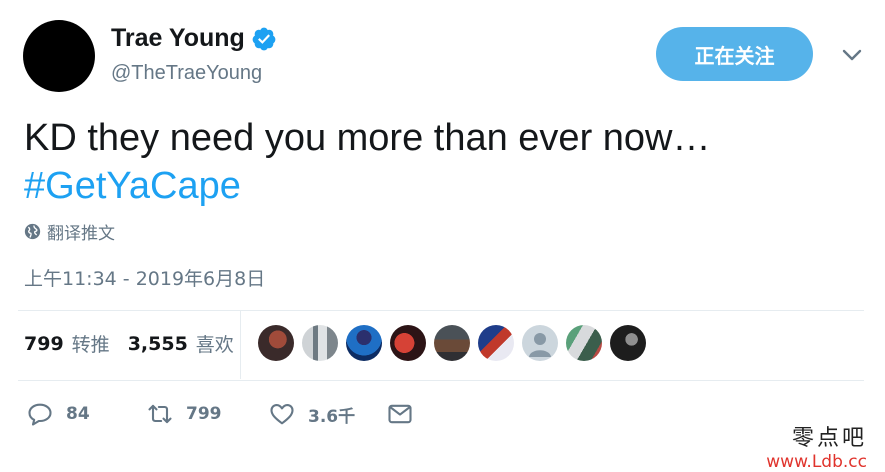  Describe the element at coordinates (816, 462) in the screenshot. I see `watermark-url: www.Ldb.cc` at that location.